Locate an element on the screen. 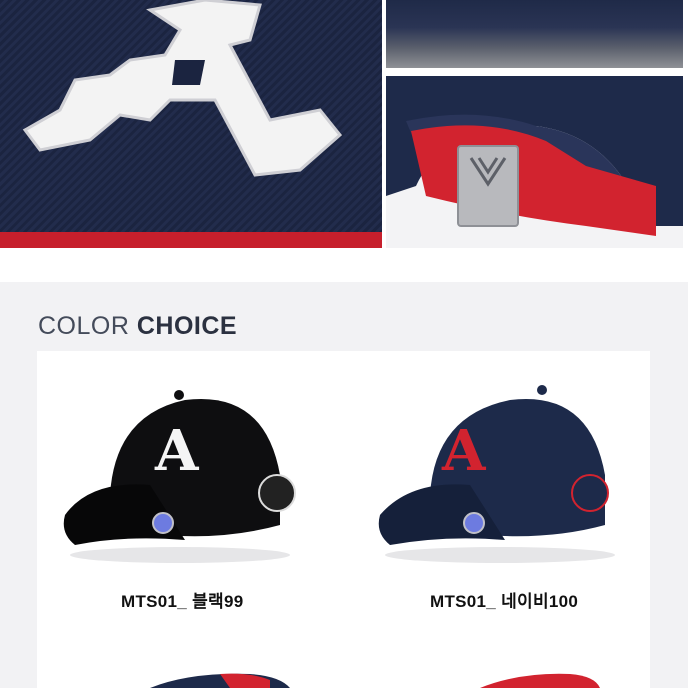 The width and height of the screenshot is (688, 688). cap-underside-photo is located at coordinates (534, 34).